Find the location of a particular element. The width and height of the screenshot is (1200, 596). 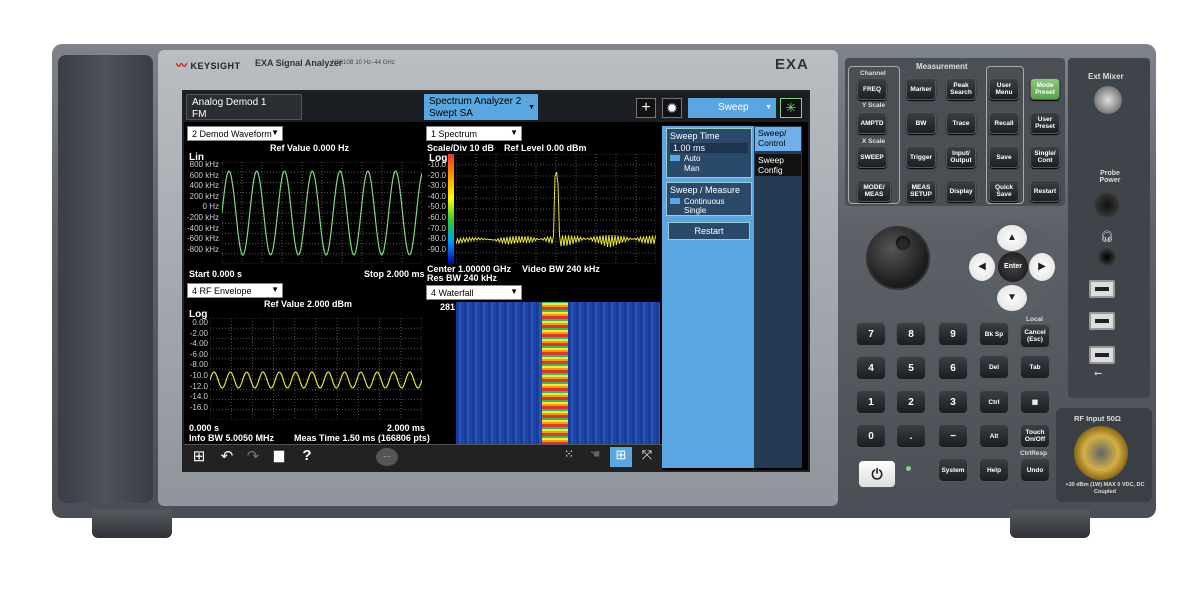

keypad-key: 2 is located at coordinates (911, 402).